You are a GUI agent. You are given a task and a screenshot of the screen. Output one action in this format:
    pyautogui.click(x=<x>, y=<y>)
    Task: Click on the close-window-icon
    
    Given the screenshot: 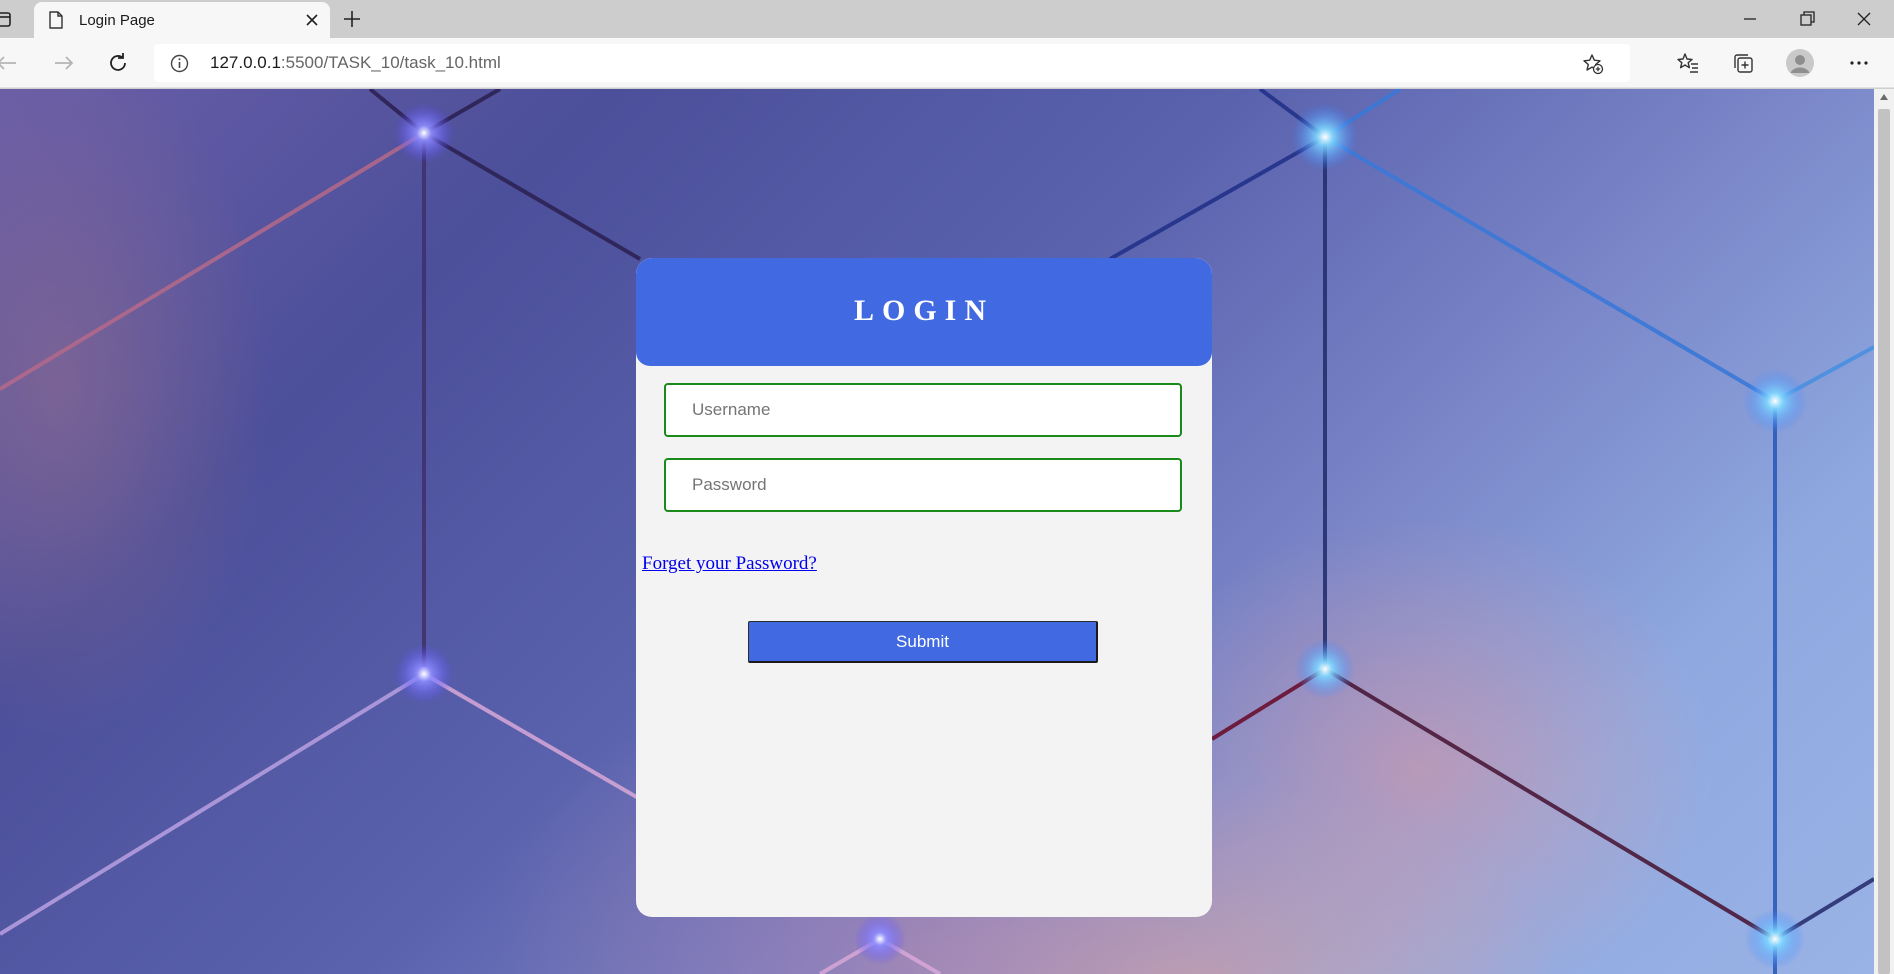 What is the action you would take?
    pyautogui.click(x=1864, y=19)
    